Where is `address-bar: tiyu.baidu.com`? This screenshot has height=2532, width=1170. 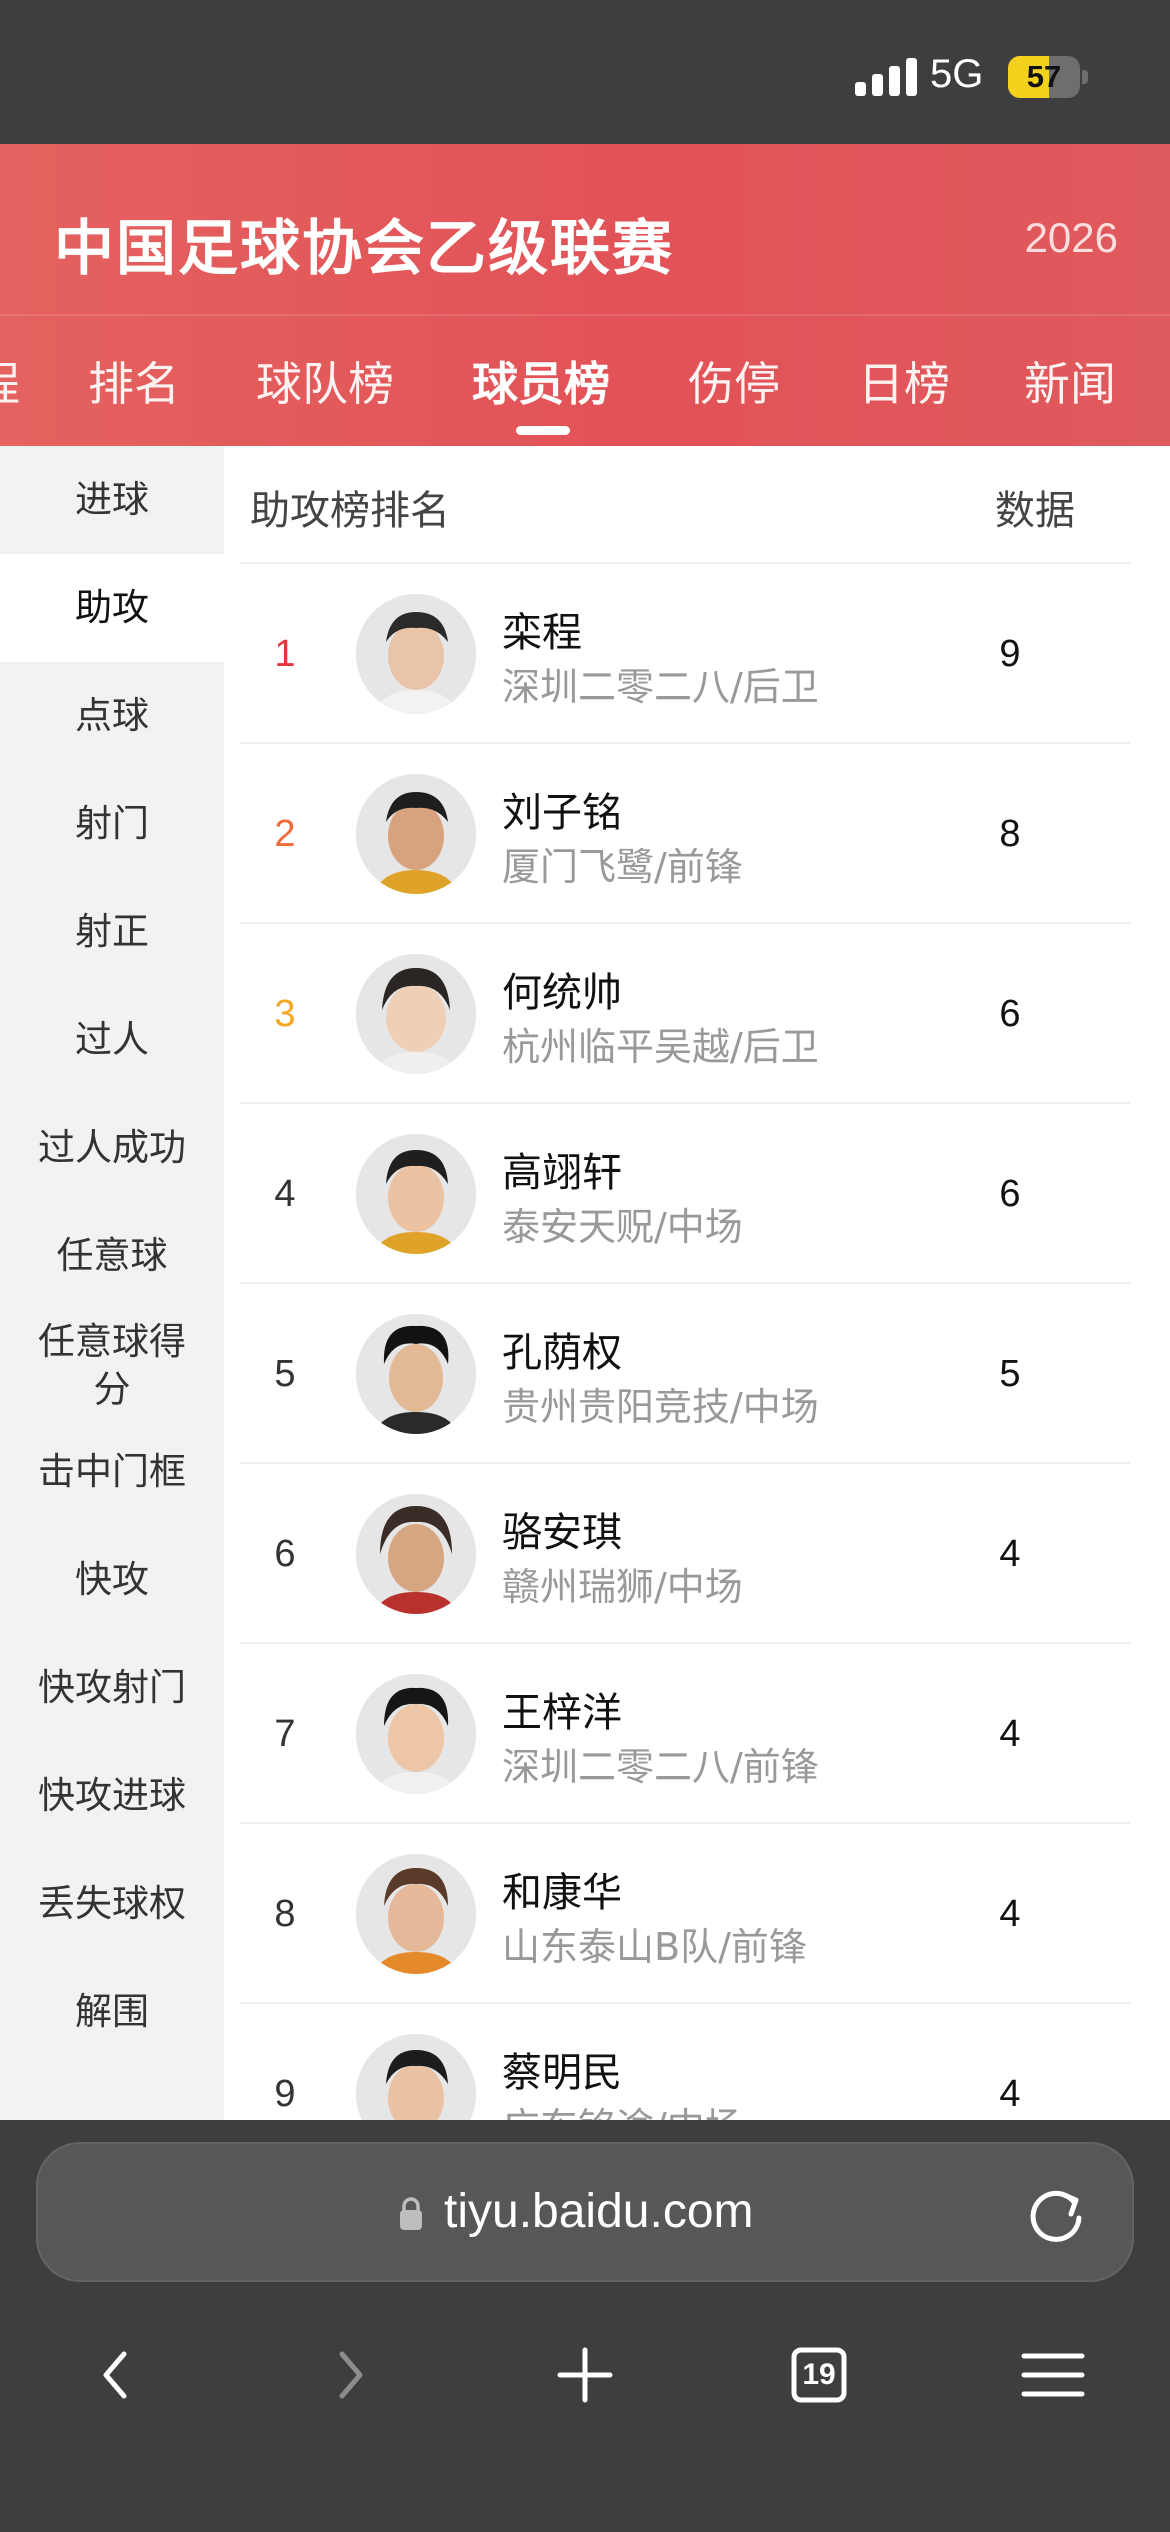
address-bar: tiyu.baidu.com is located at coordinates (585, 2212).